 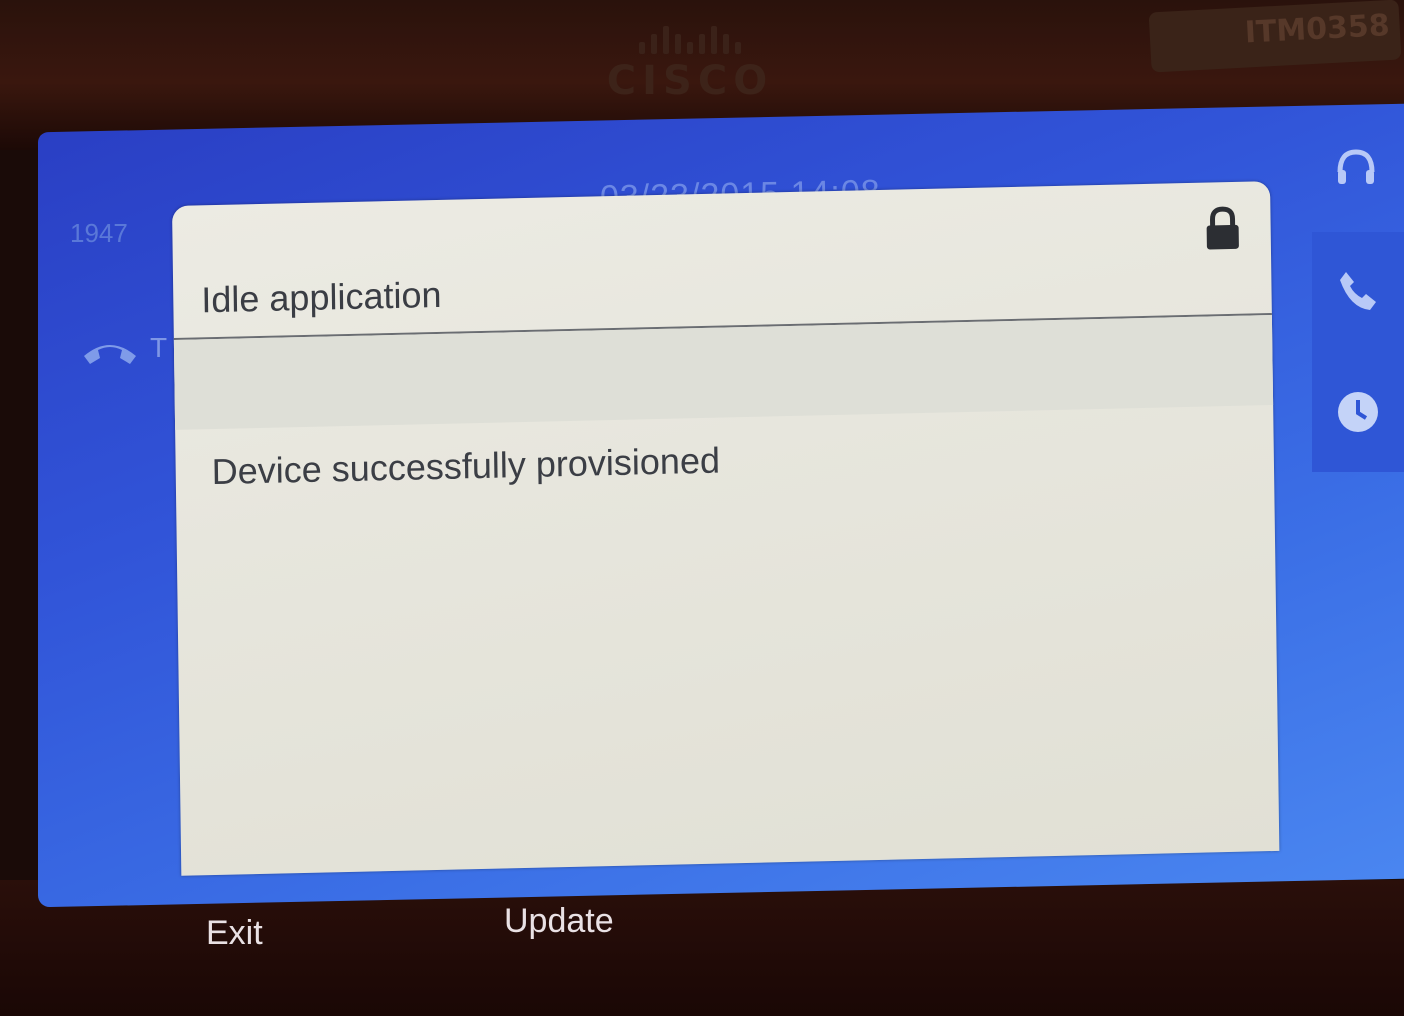 I want to click on cisco-logo: CISCO, so click(x=690, y=62).